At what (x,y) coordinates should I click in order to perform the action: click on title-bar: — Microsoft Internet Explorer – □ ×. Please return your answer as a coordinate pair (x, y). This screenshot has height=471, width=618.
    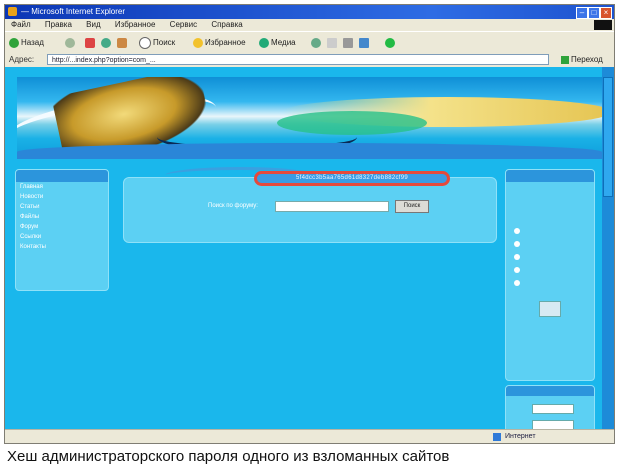
    Looking at the image, I should click on (309, 12).